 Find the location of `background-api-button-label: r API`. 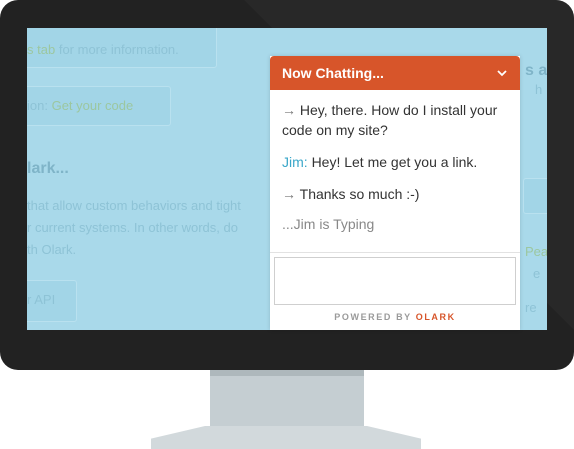

background-api-button-label: r API is located at coordinates (41, 299).